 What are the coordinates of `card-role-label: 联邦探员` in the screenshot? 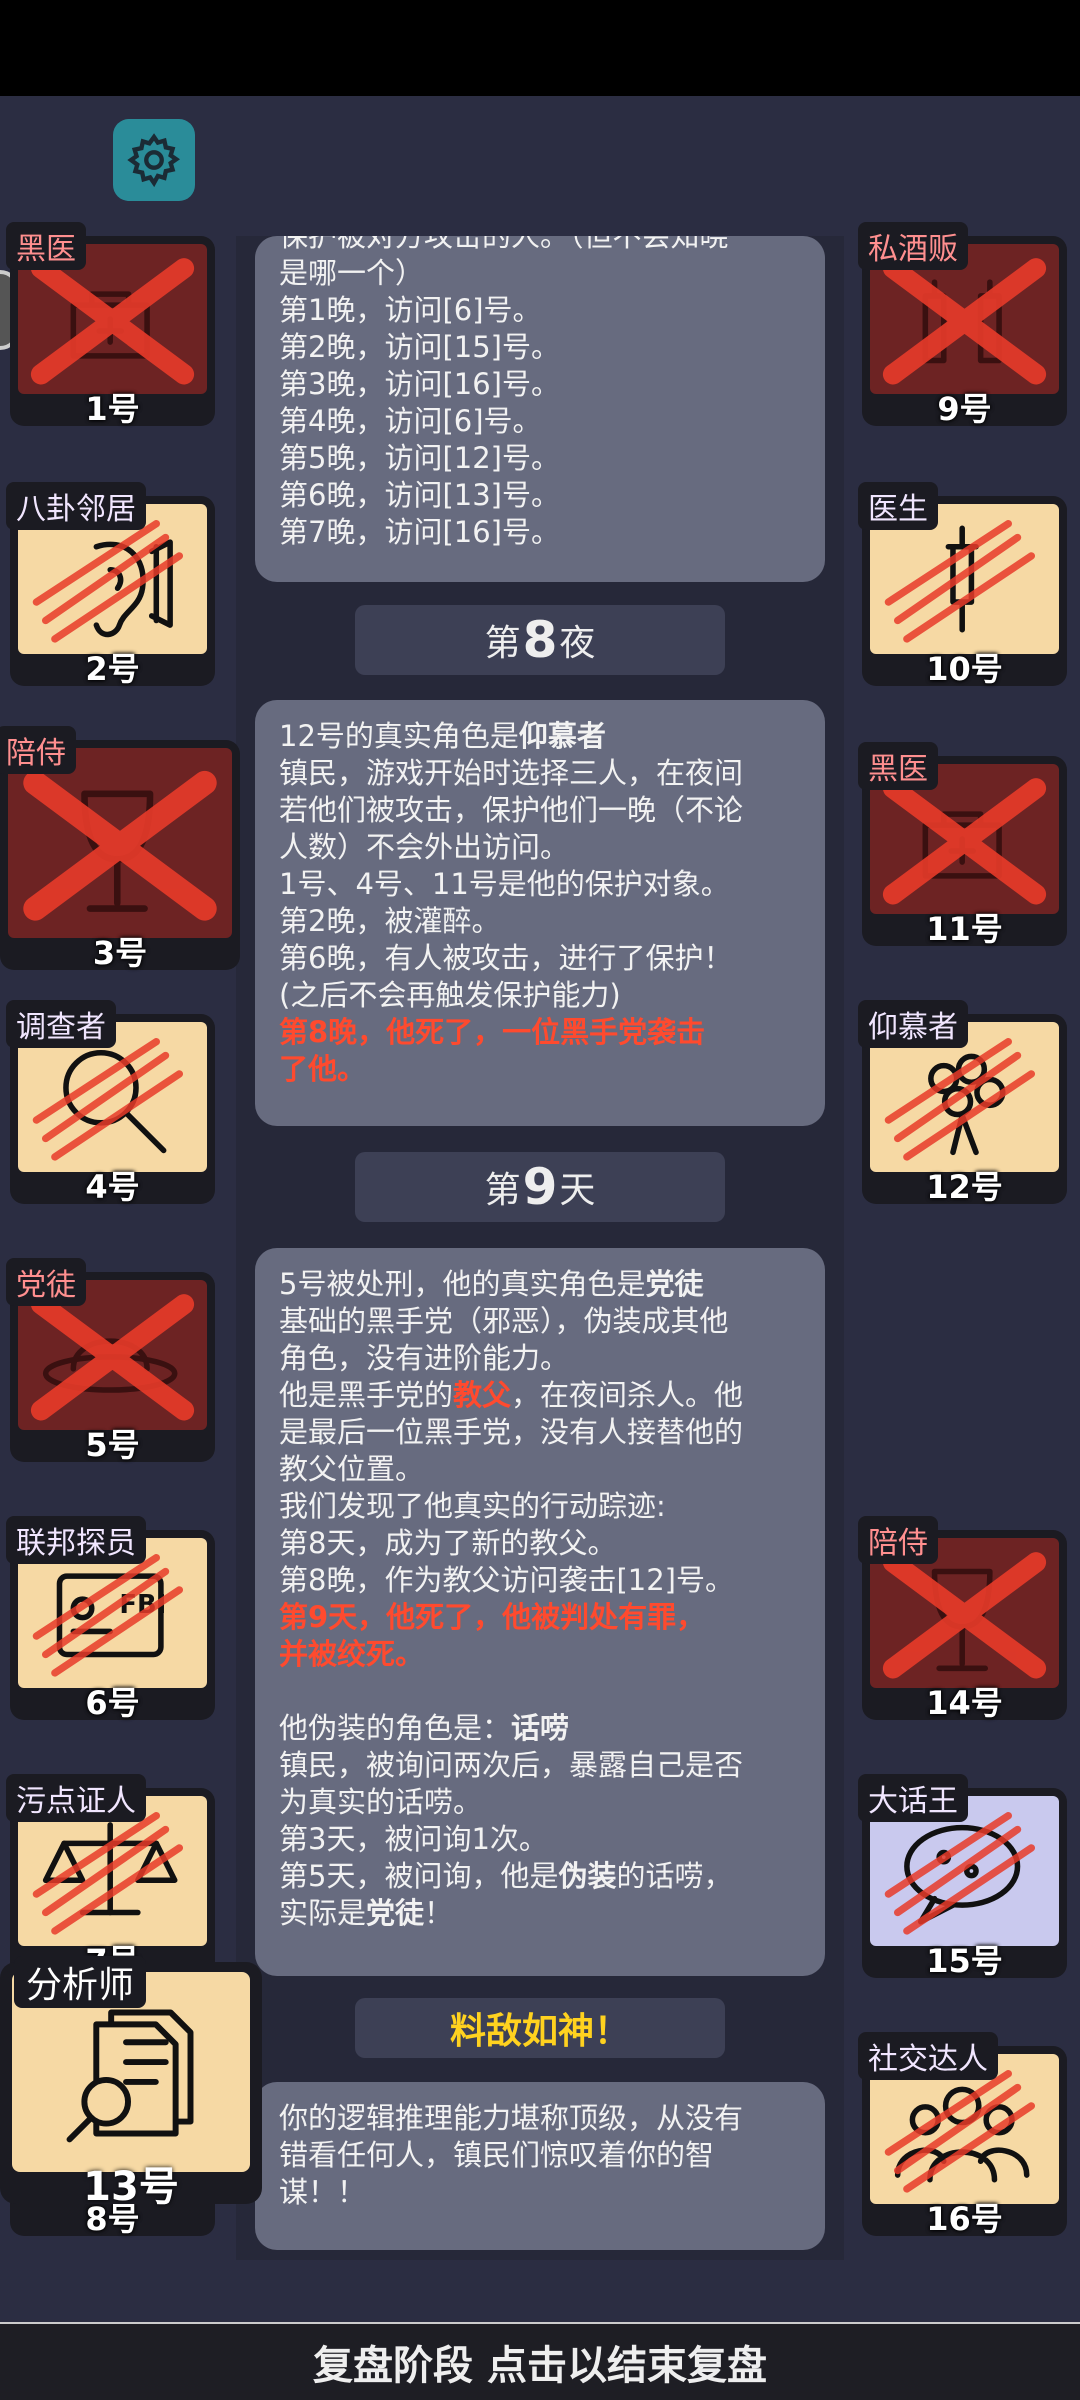 It's located at (76, 1540).